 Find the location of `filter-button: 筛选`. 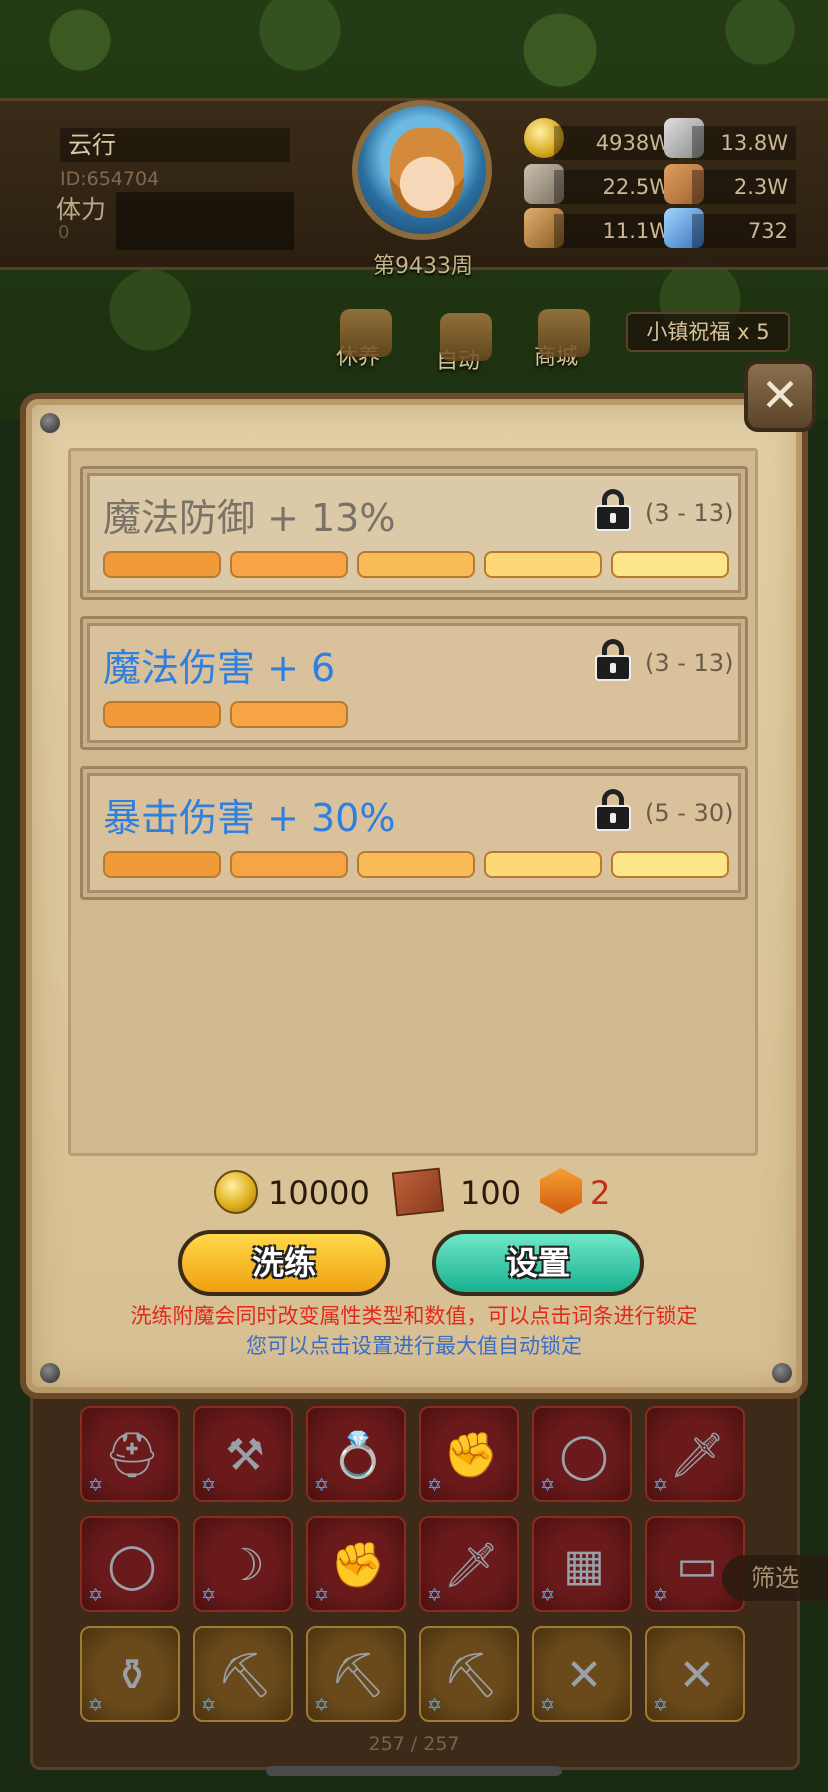

filter-button: 筛选 is located at coordinates (775, 1578).